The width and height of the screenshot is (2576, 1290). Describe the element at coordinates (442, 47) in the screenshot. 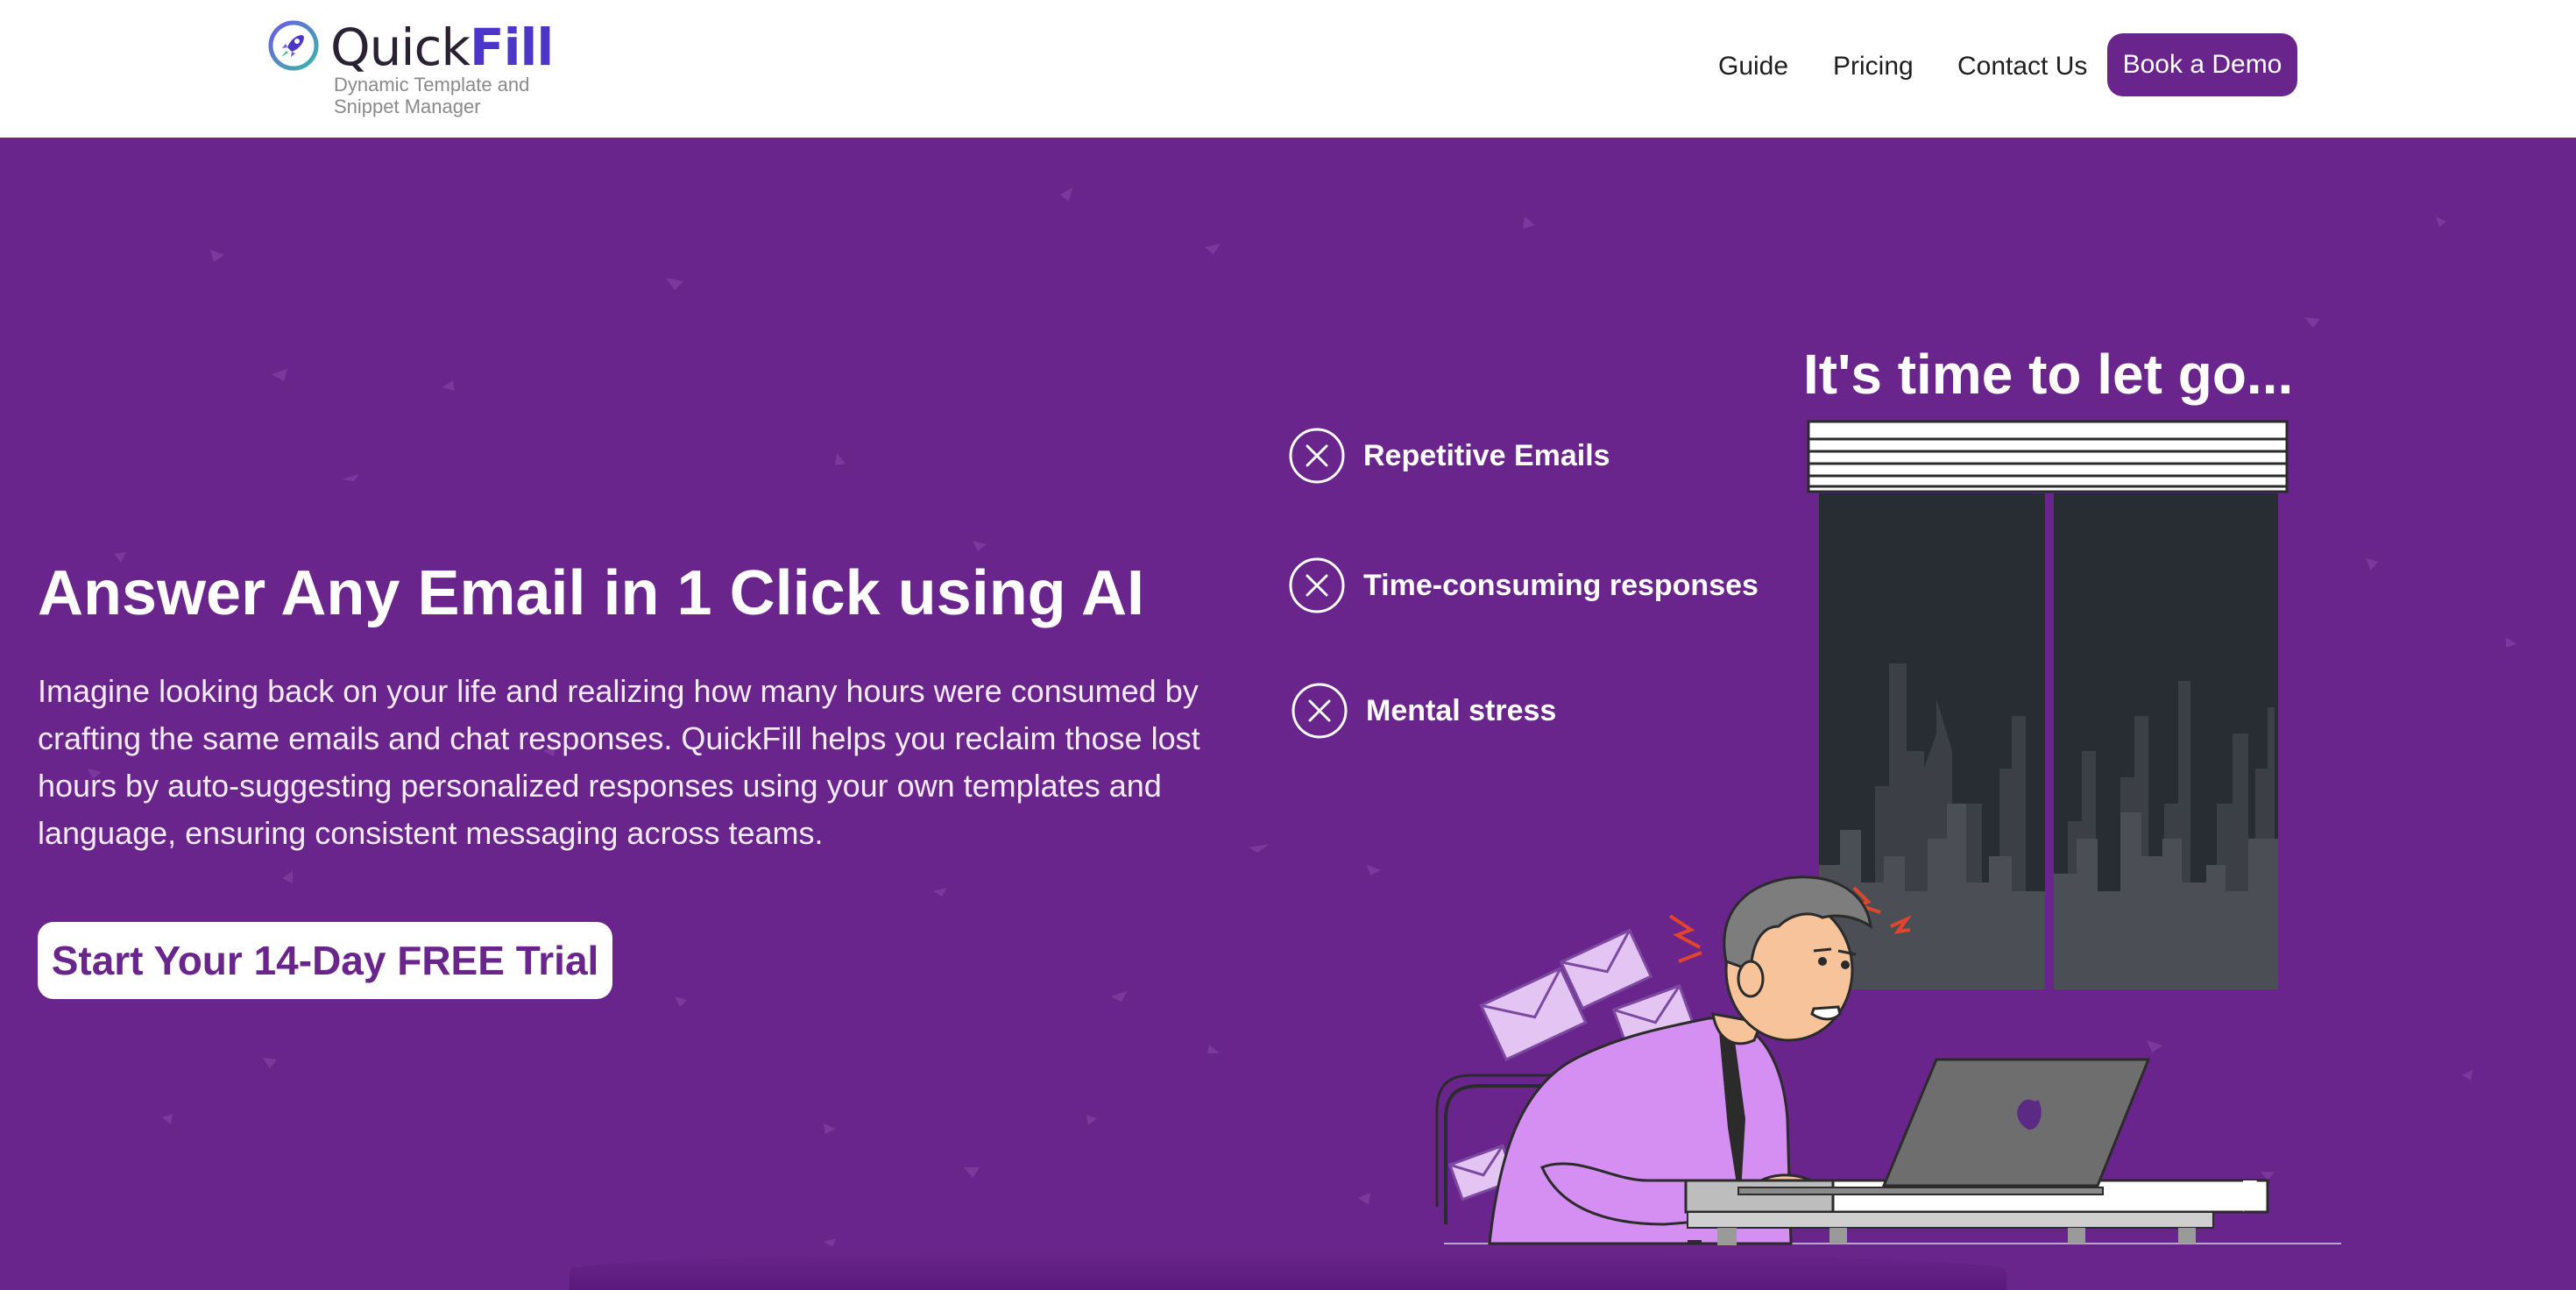

I see `brand-name: QuickFill` at that location.